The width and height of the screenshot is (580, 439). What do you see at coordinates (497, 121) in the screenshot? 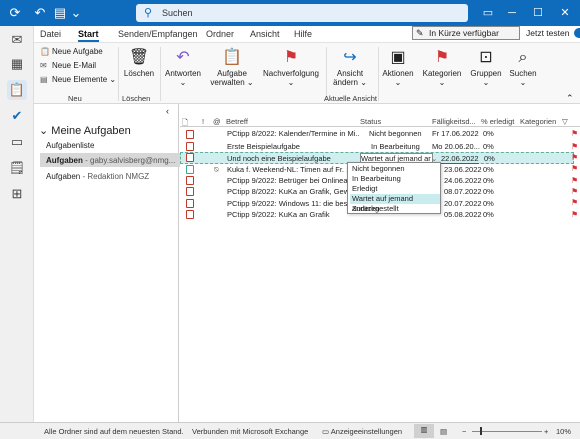
I see `header-erledigt: % erledigt` at bounding box center [497, 121].